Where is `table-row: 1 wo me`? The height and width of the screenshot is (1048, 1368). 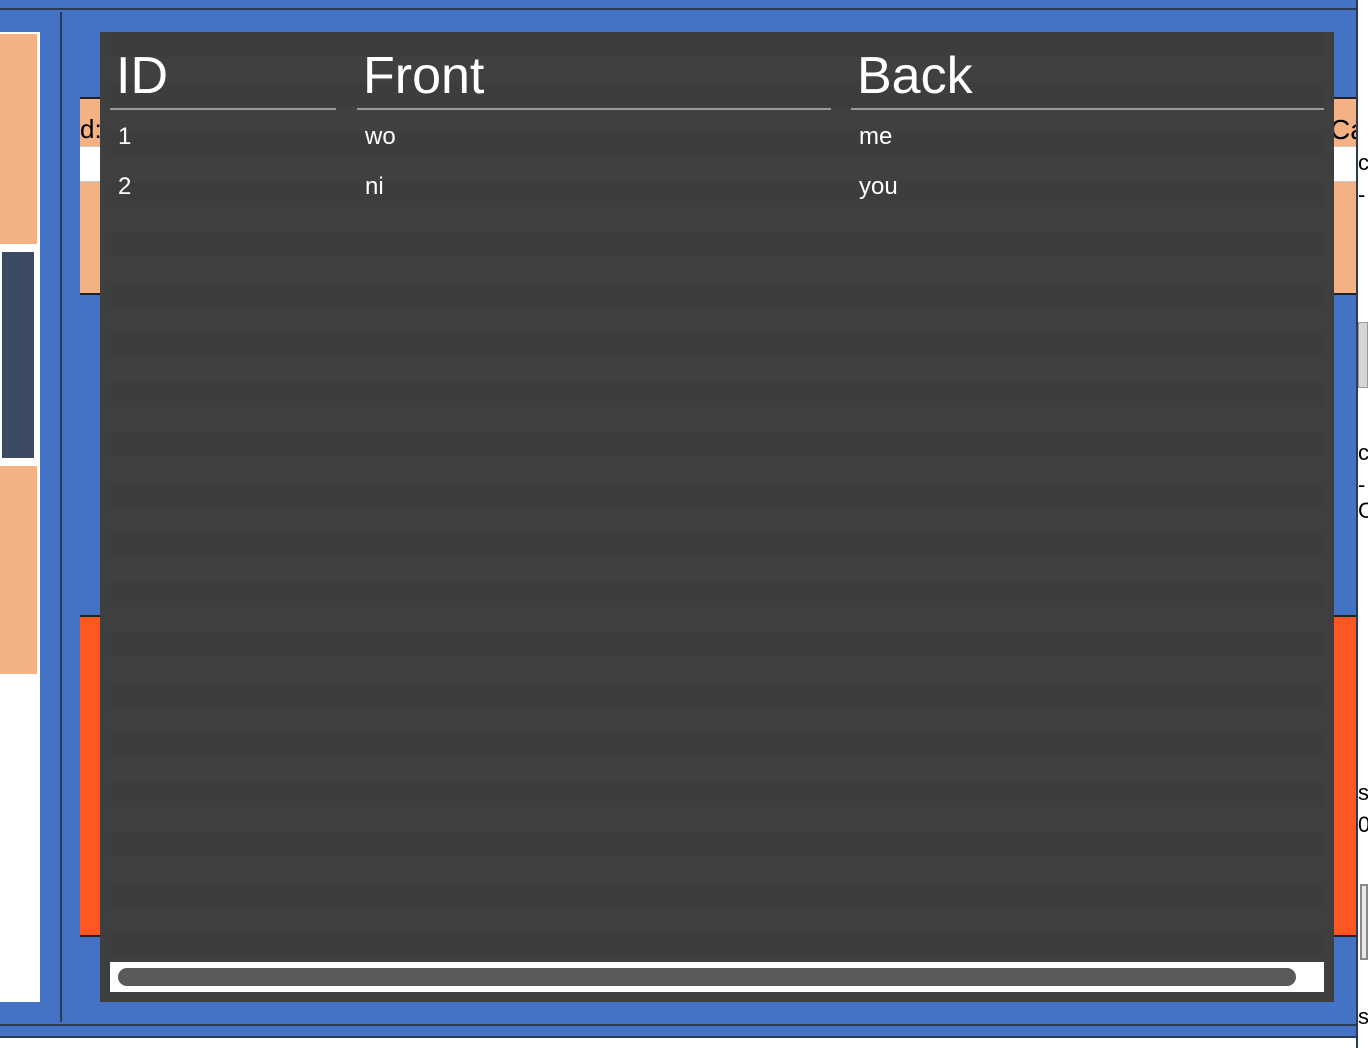
table-row: 1 wo me is located at coordinates (717, 137).